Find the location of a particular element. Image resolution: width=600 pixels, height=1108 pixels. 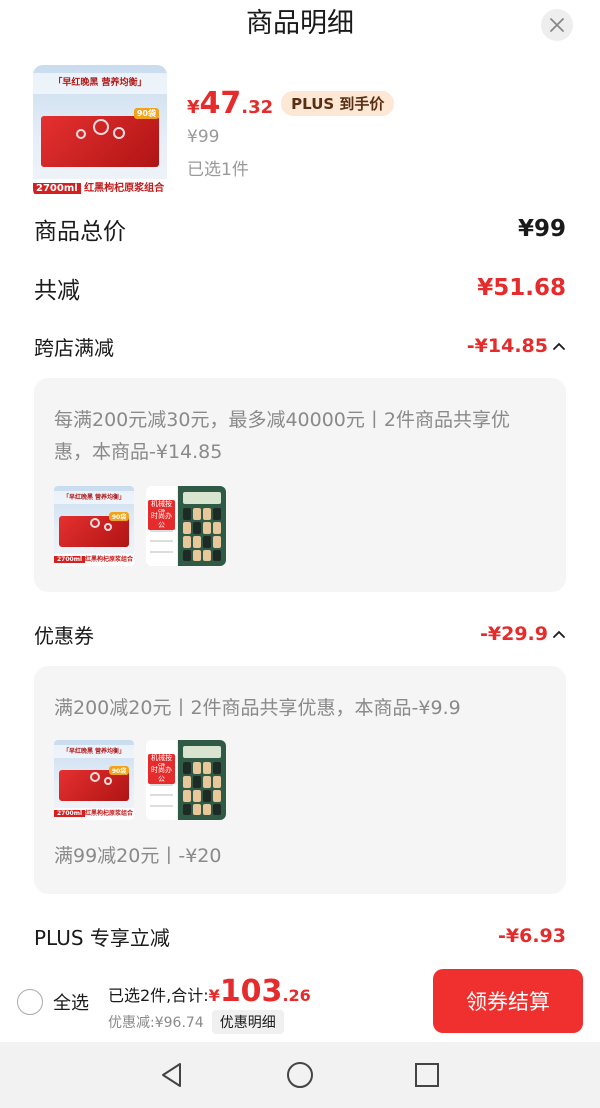

order-total-currency: ¥ is located at coordinates (214, 995).